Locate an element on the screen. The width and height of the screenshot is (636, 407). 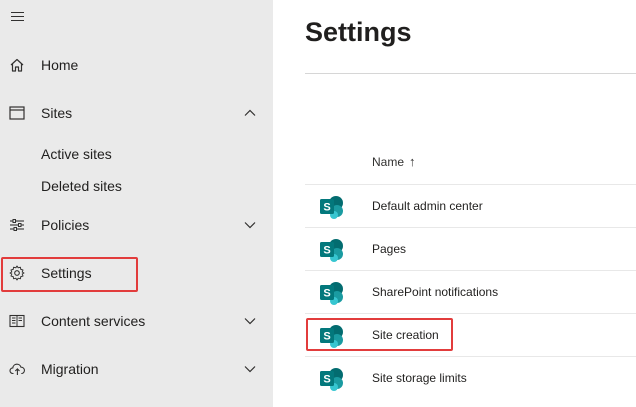
nav-label-home: Home is located at coordinates (60, 65).